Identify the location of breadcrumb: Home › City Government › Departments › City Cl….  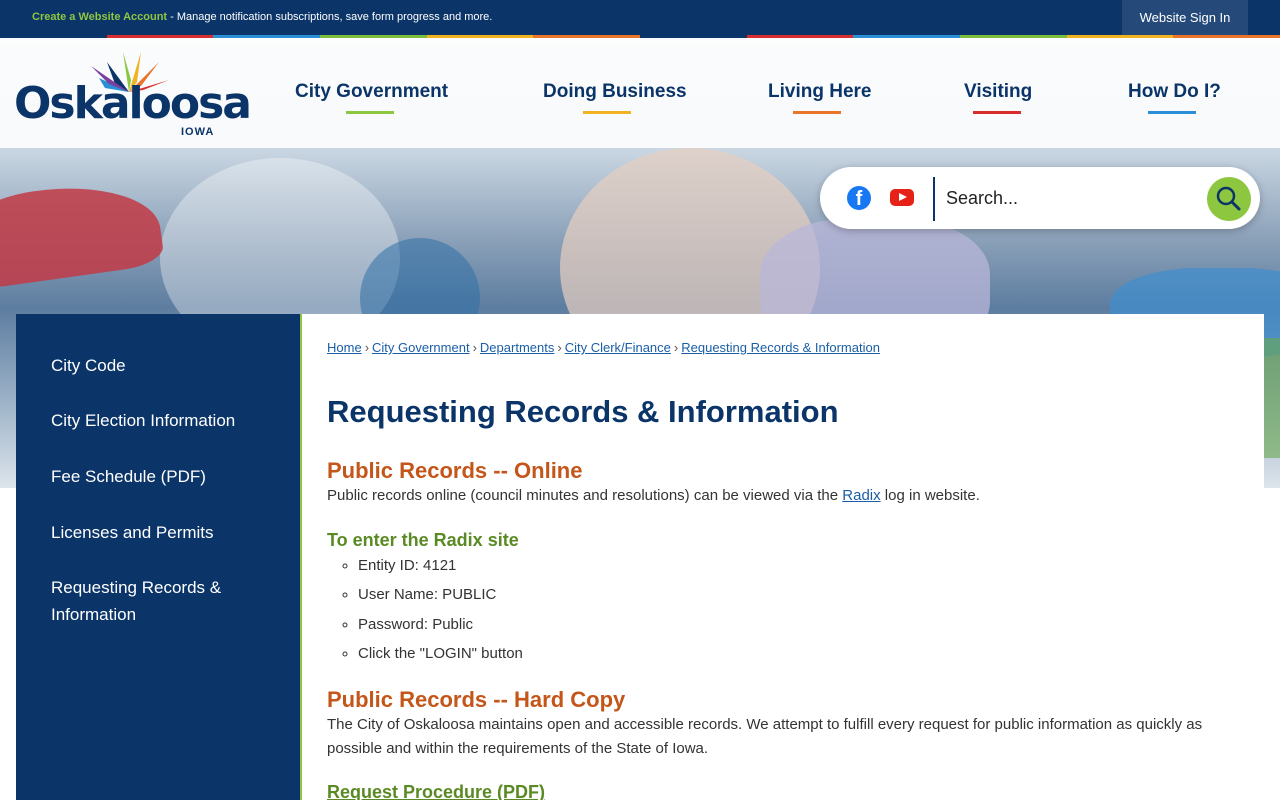
(603, 347).